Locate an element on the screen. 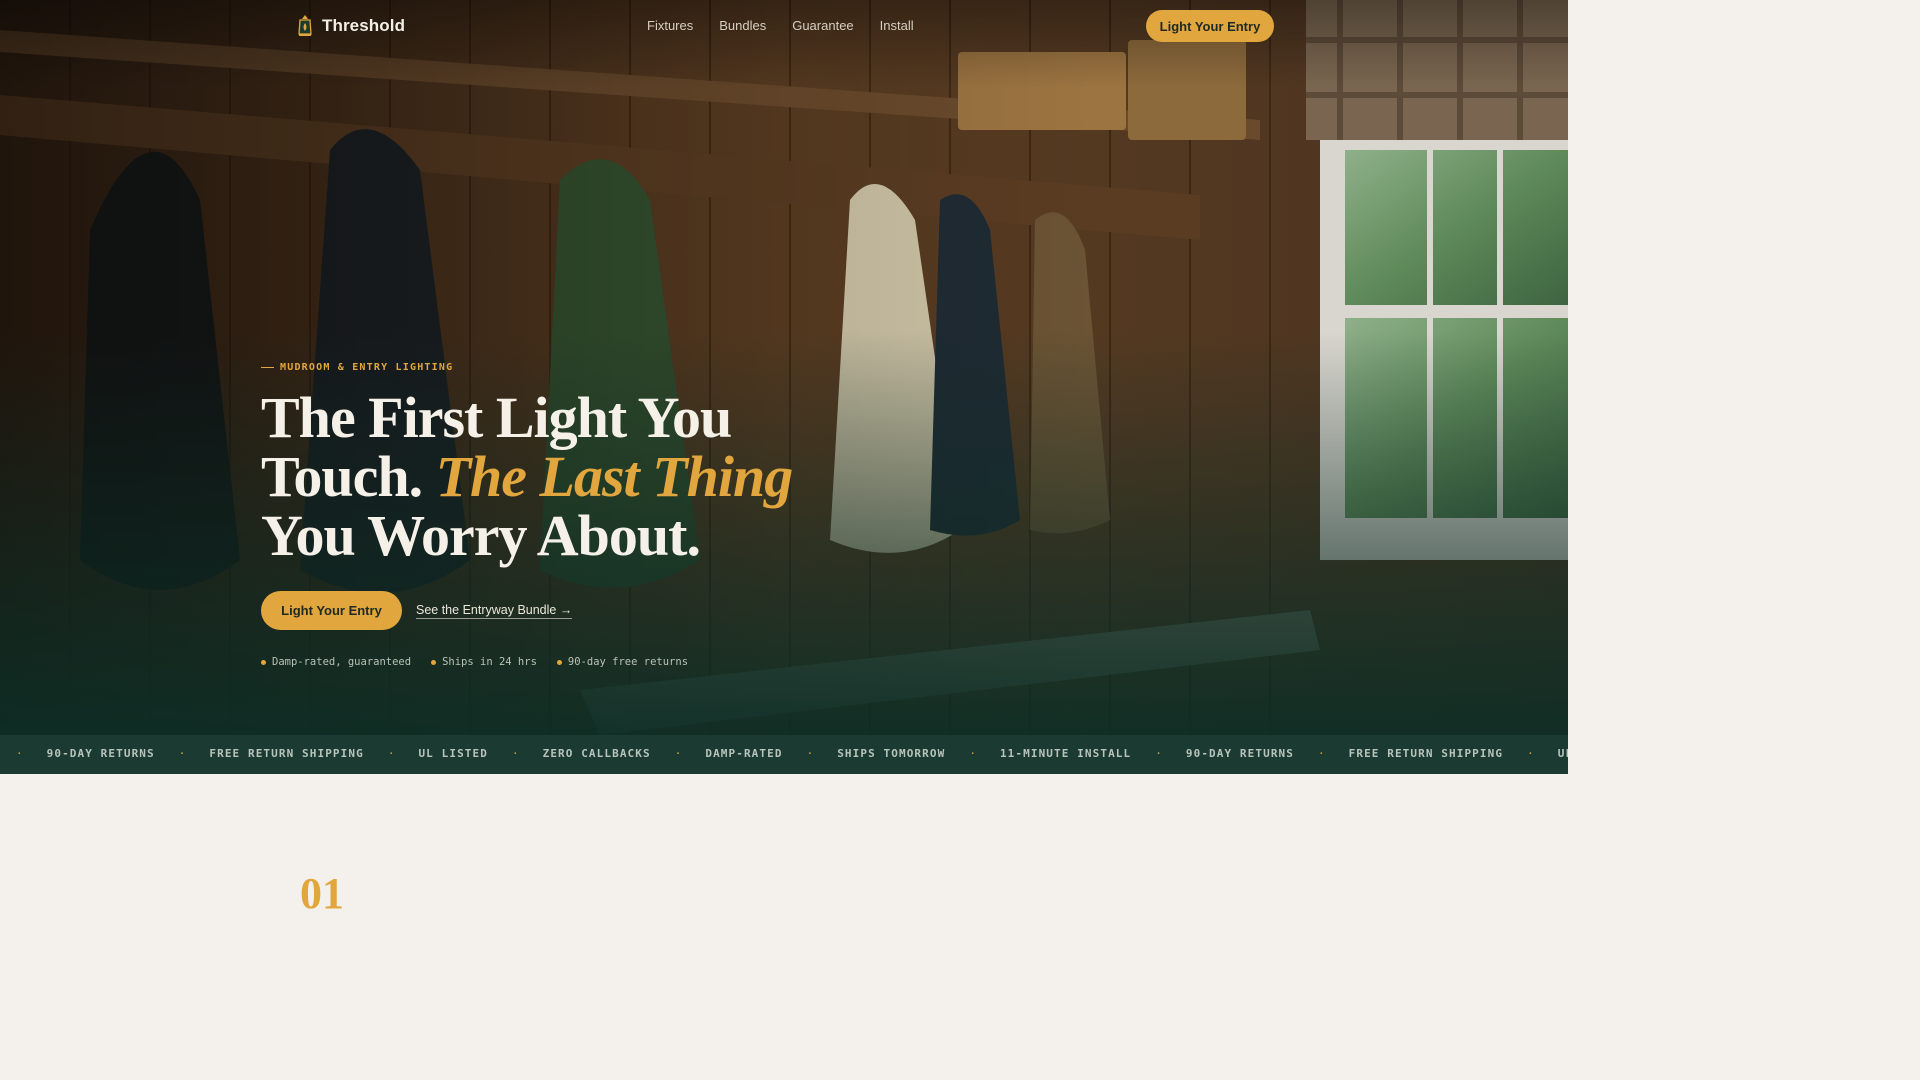 The image size is (1920, 1080). hero-eyebrow: MUDROOM & ENTRY LIGHTING is located at coordinates (357, 367).